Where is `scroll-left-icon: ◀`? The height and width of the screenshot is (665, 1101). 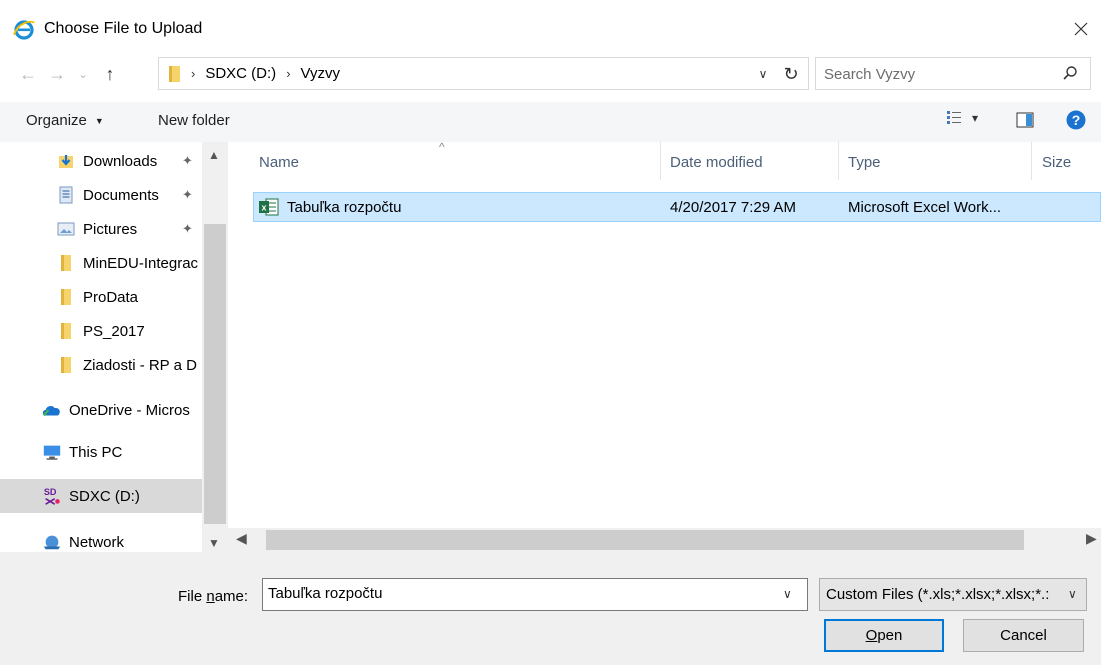 scroll-left-icon: ◀ is located at coordinates (241, 538).